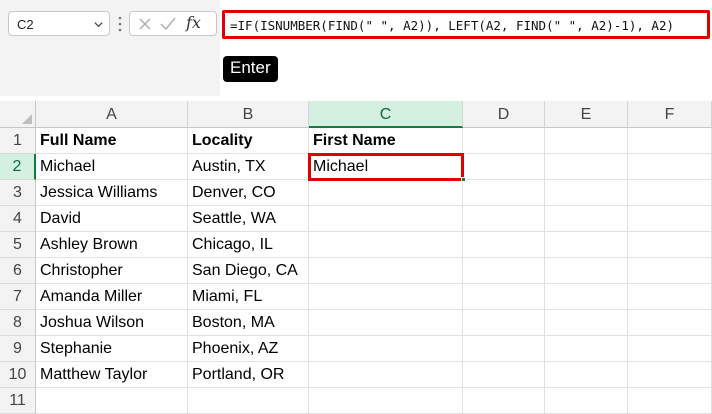  Describe the element at coordinates (248, 349) in the screenshot. I see `cell-b9: Phoenix, AZ` at that location.